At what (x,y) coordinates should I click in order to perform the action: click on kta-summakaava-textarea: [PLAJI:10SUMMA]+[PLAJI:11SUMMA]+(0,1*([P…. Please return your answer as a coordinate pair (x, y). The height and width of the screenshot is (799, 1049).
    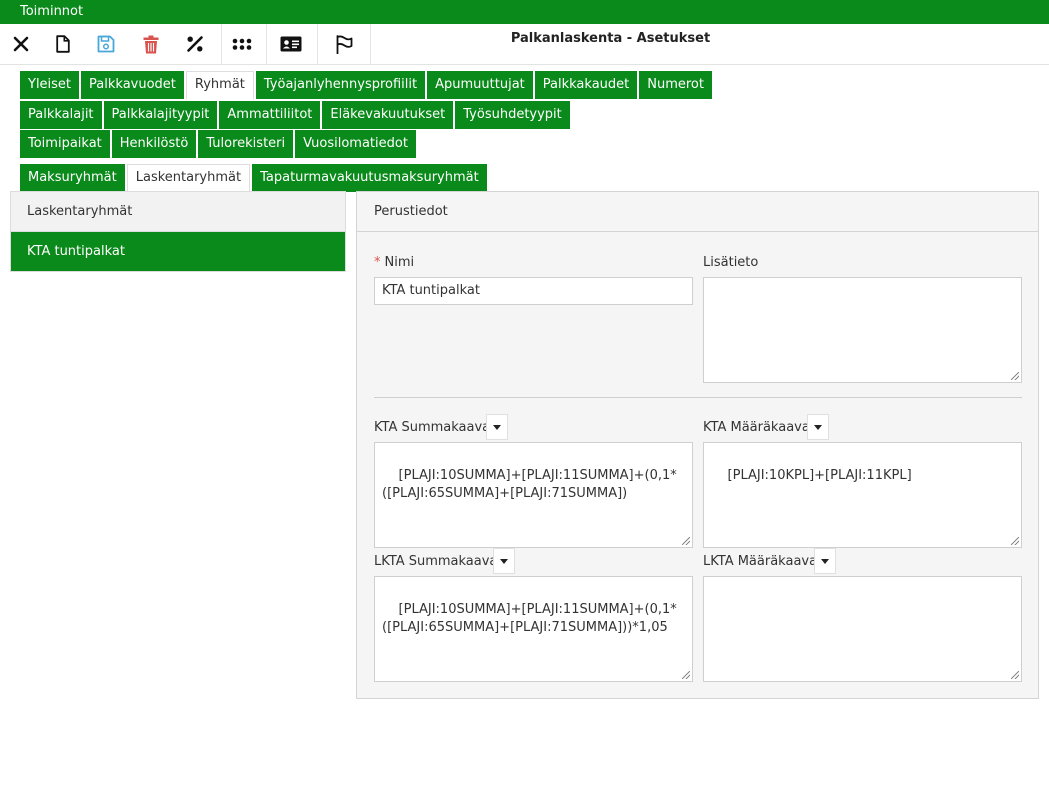
    Looking at the image, I should click on (533, 495).